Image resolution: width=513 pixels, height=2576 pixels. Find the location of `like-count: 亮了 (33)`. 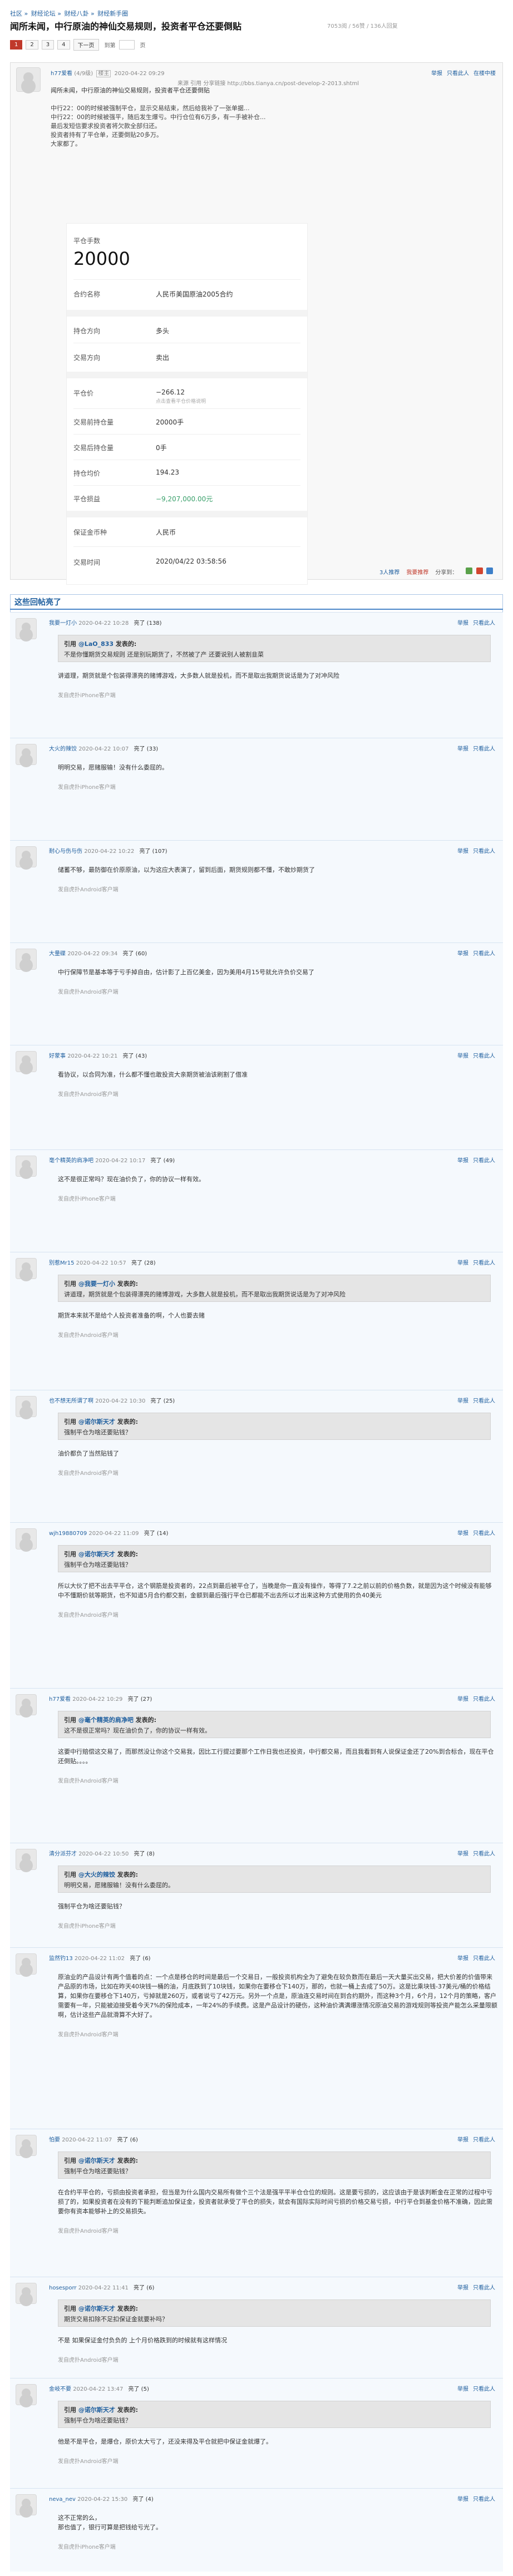

like-count: 亮了 (33) is located at coordinates (146, 749).